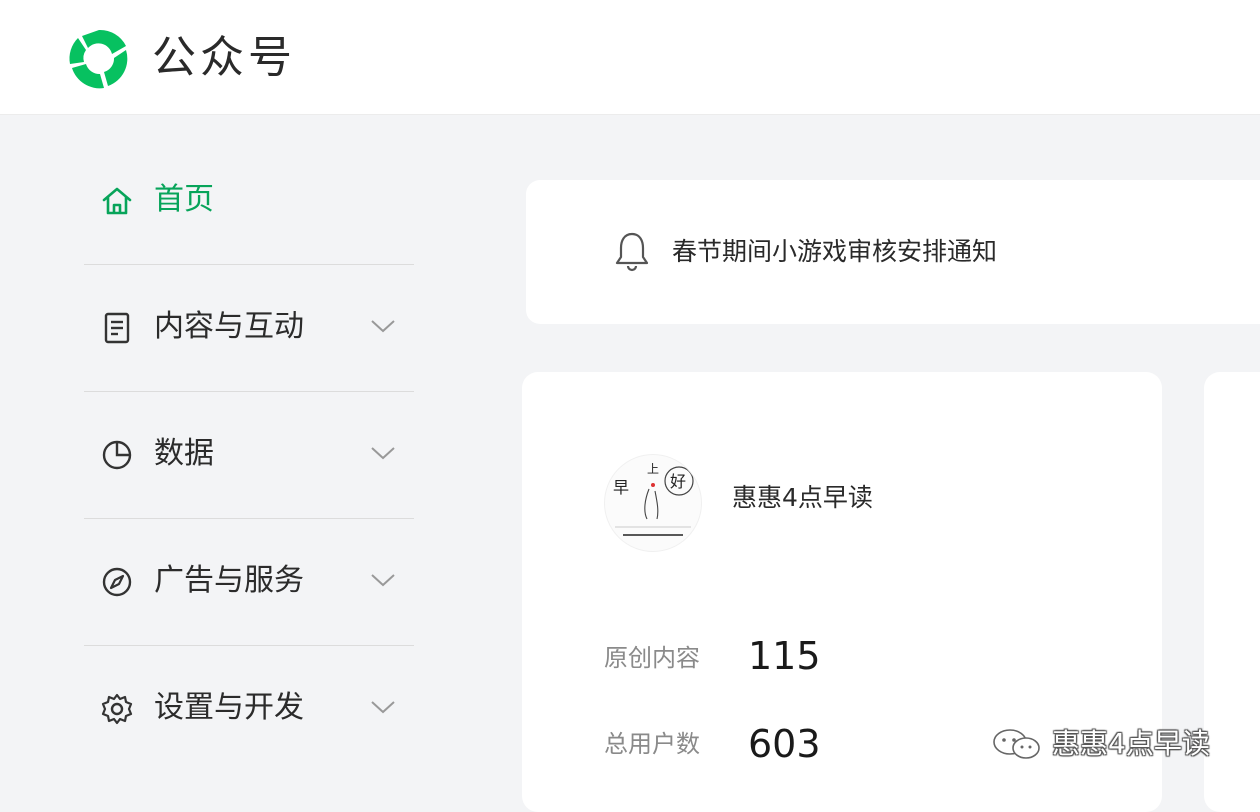 The height and width of the screenshot is (812, 1260). Describe the element at coordinates (1131, 743) in the screenshot. I see `watermark-text: 惠惠4点早读` at that location.